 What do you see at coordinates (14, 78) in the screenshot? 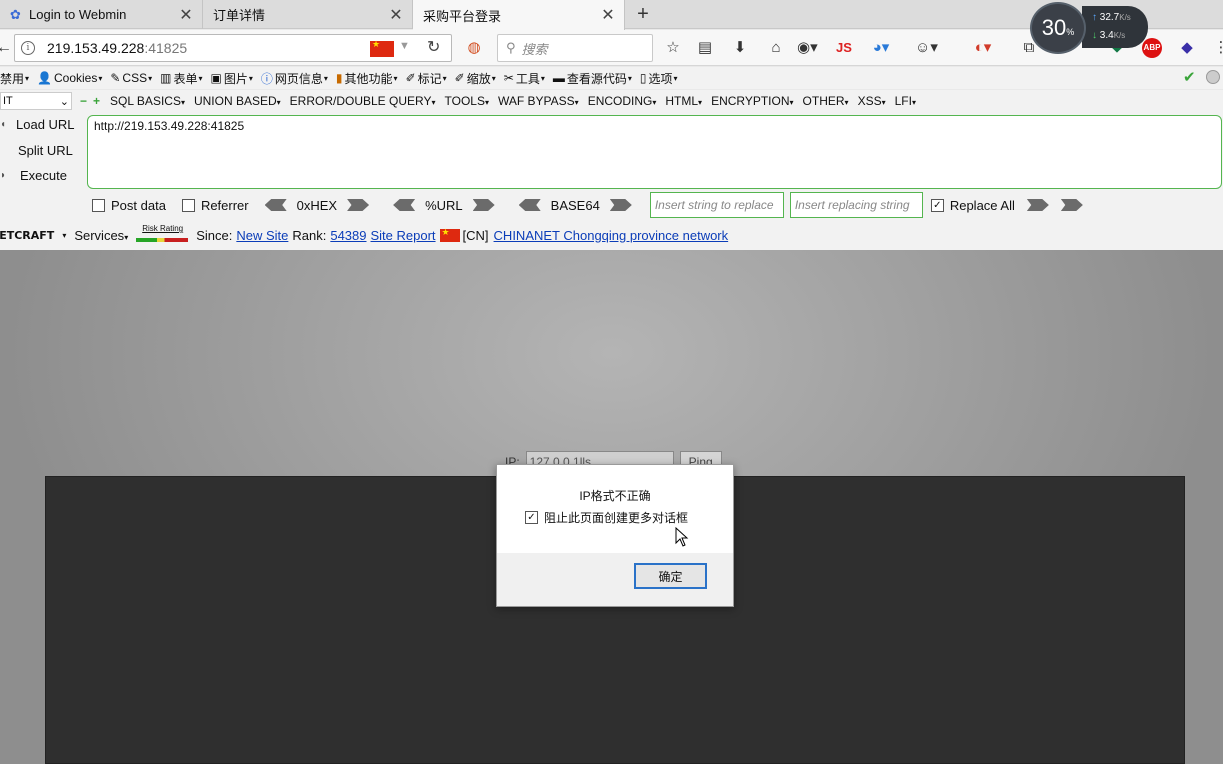
I see `menu-disable: 禁用 ▾` at bounding box center [14, 78].